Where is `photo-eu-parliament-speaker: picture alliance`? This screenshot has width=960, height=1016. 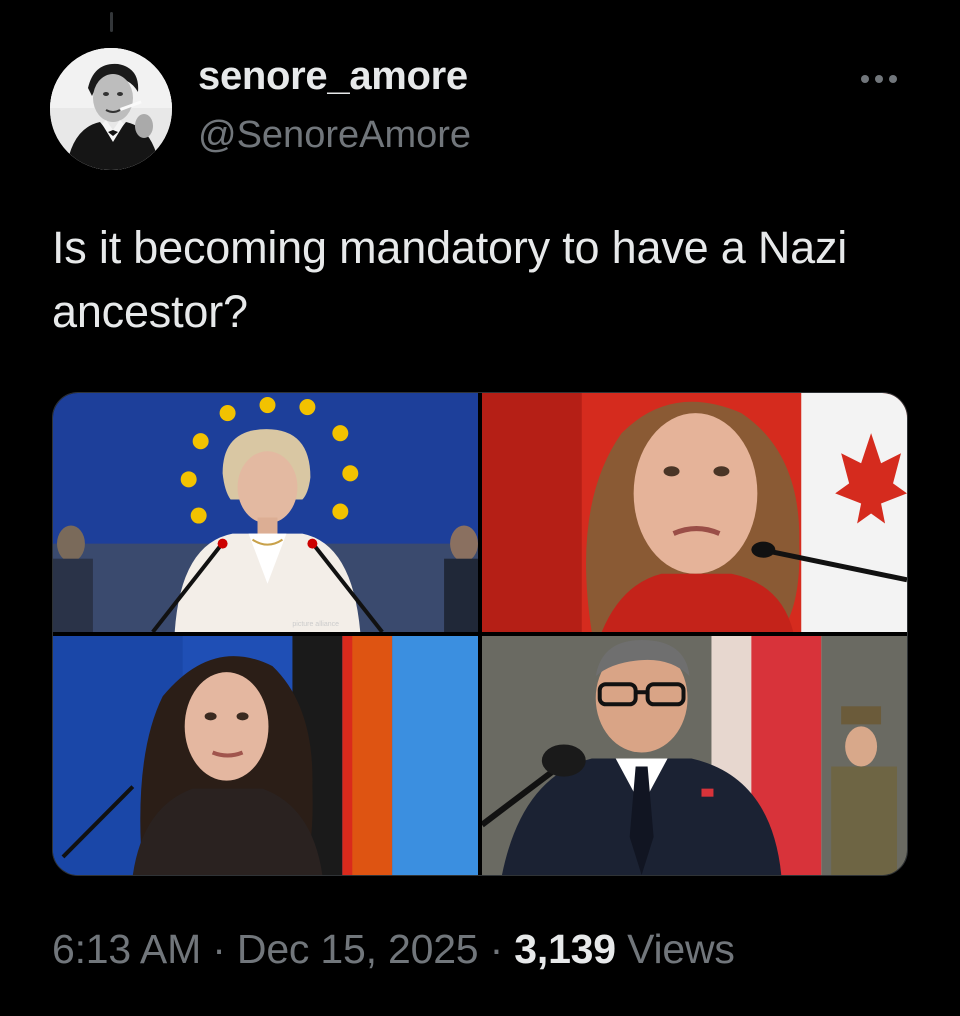
photo-eu-parliament-speaker: picture alliance is located at coordinates (265, 512).